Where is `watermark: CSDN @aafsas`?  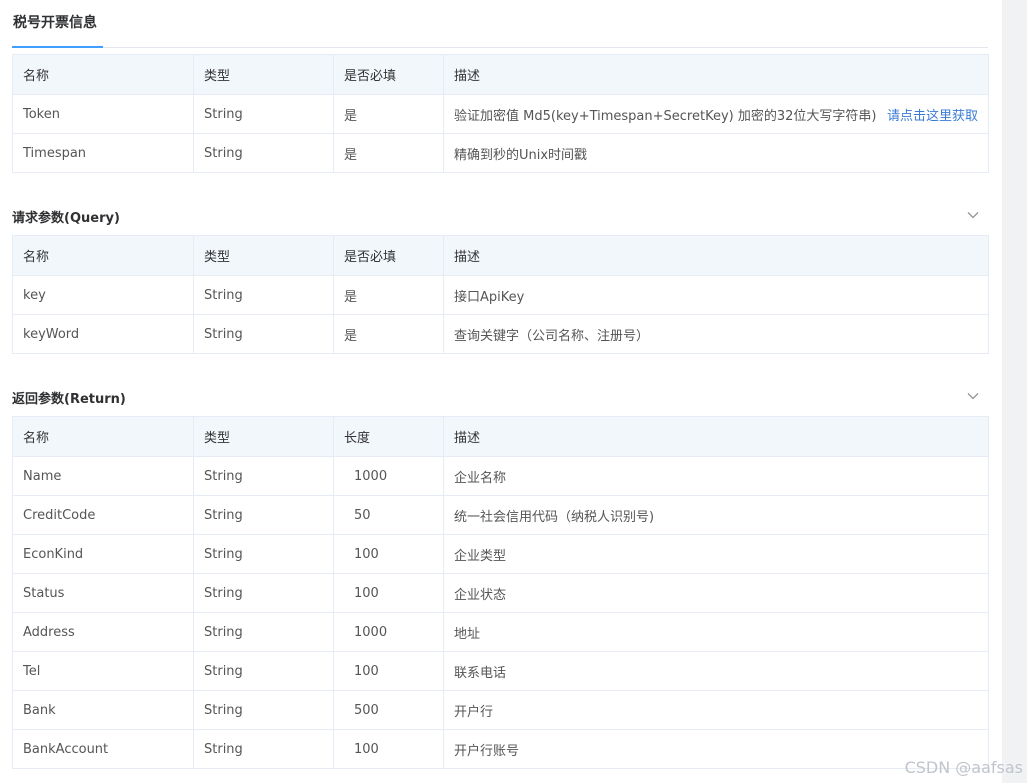 watermark: CSDN @aafsas is located at coordinates (963, 767).